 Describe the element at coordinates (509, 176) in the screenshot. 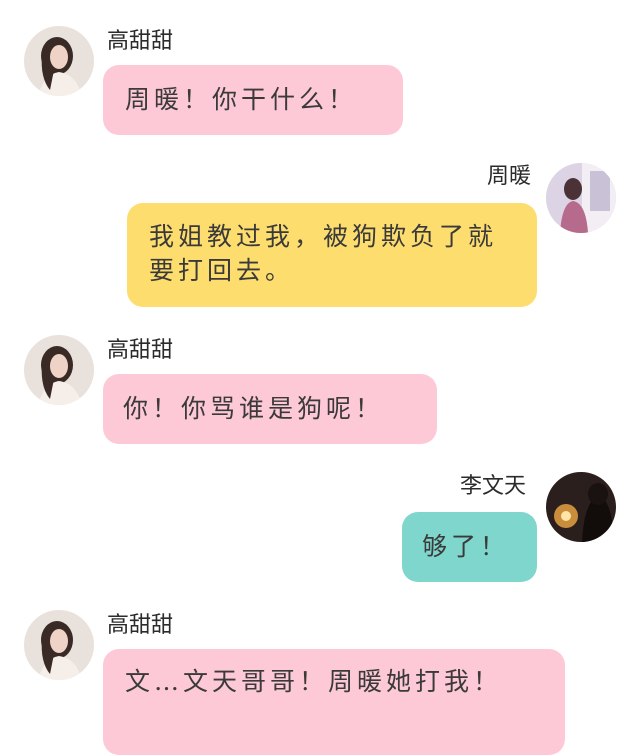

I see `speaker-name: 周暖` at that location.